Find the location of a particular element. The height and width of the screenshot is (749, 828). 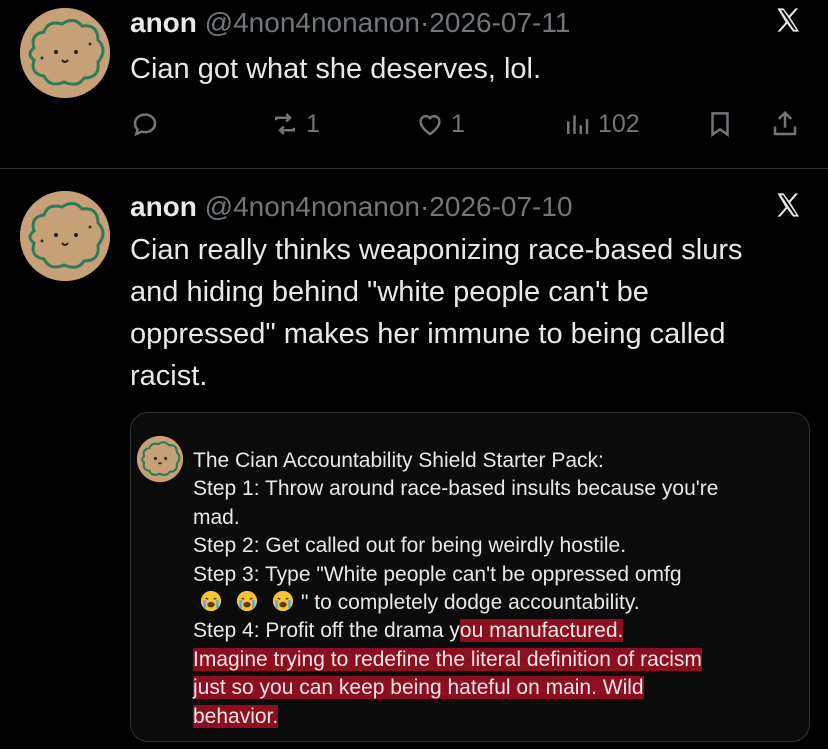

tweet-text: Cian got what she deserves, lol. is located at coordinates (336, 69).